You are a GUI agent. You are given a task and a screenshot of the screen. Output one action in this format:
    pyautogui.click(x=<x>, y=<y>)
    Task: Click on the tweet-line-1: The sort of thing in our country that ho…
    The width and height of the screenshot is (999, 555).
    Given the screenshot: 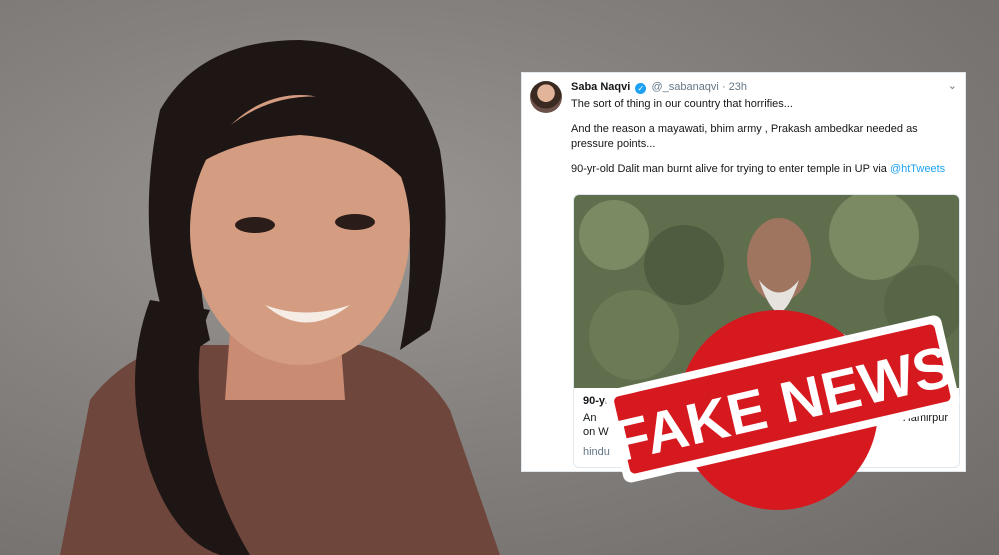 What is the action you would take?
    pyautogui.click(x=682, y=104)
    